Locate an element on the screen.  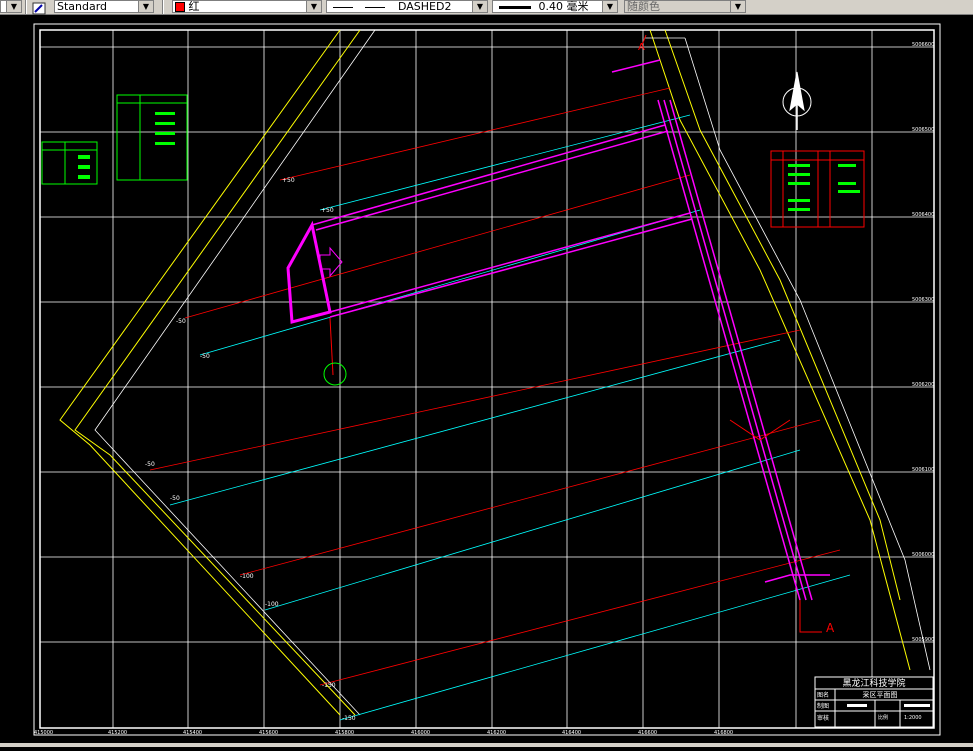
section-mark: A is located at coordinates (830, 628).